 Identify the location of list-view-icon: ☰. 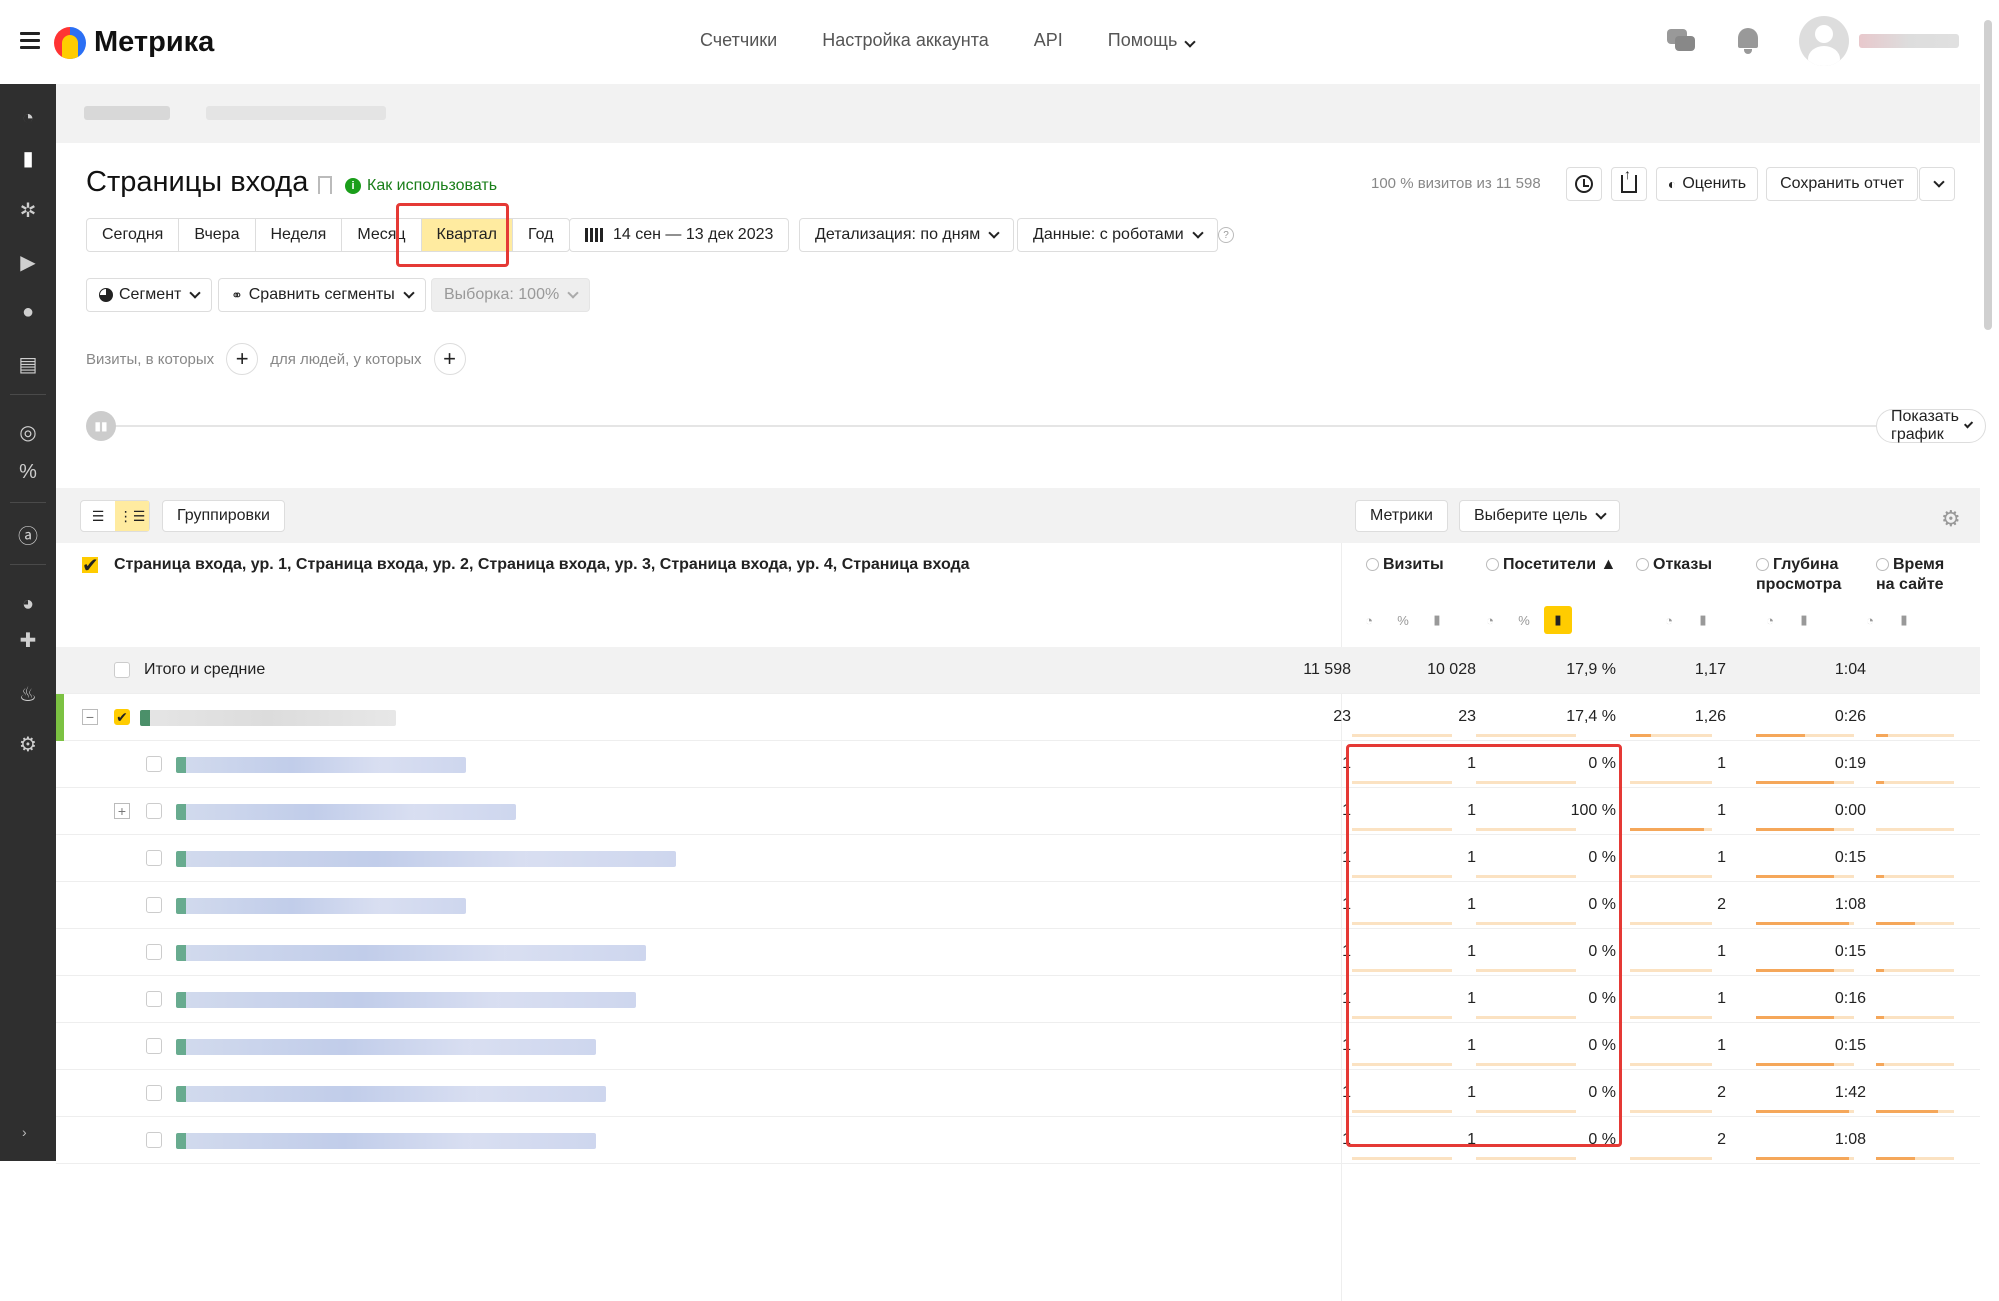
(98, 516).